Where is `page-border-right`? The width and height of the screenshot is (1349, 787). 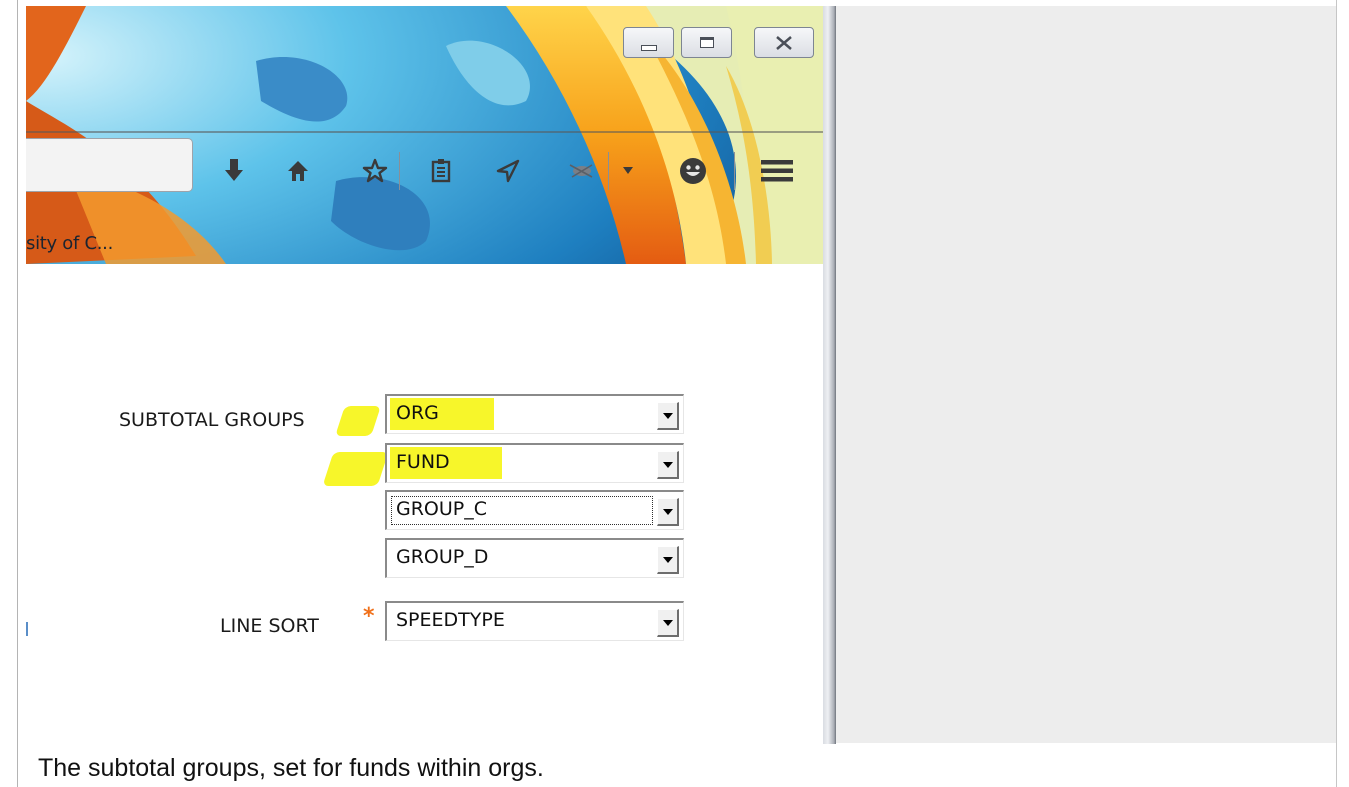
page-border-right is located at coordinates (1336, 393).